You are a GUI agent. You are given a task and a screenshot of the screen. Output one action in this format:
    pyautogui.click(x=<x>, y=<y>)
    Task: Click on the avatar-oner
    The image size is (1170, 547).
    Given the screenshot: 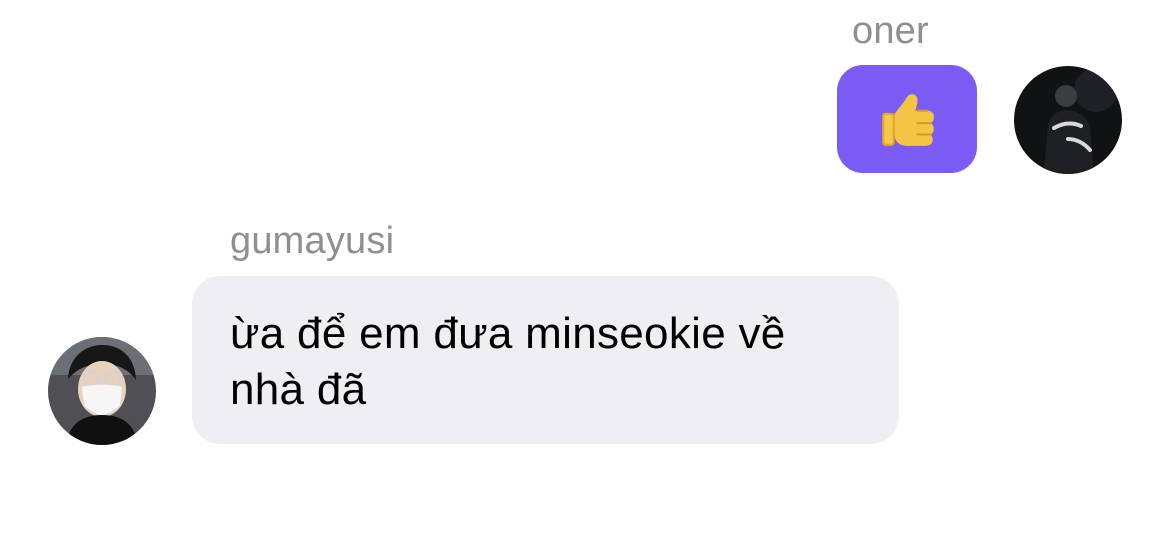 What is the action you would take?
    pyautogui.click(x=1068, y=120)
    